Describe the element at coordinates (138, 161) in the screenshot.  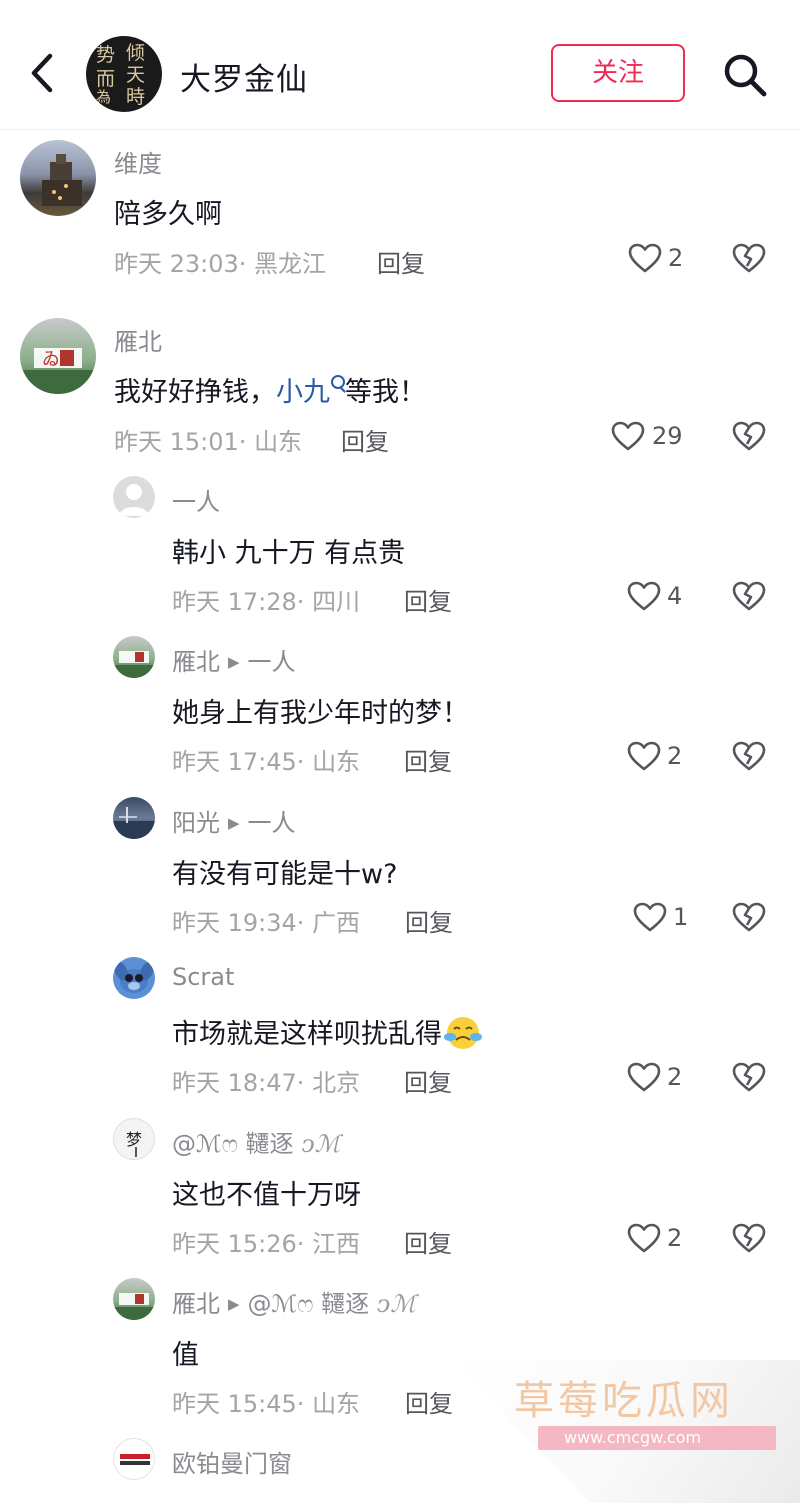
I see `comment-username: 维度` at that location.